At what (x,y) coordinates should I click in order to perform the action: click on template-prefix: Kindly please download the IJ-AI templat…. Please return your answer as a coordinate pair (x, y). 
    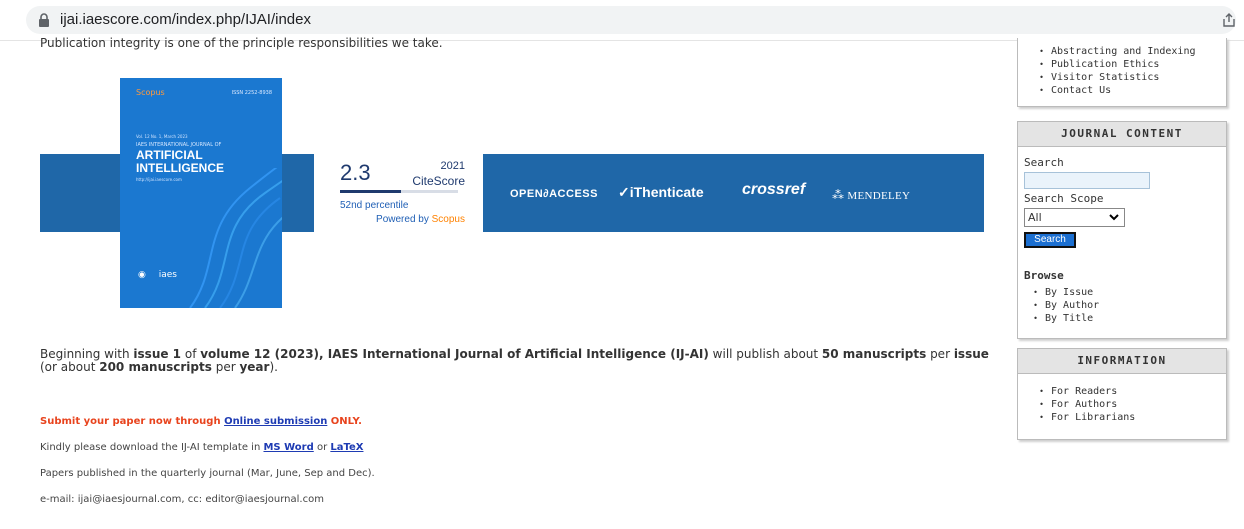
    Looking at the image, I should click on (152, 447).